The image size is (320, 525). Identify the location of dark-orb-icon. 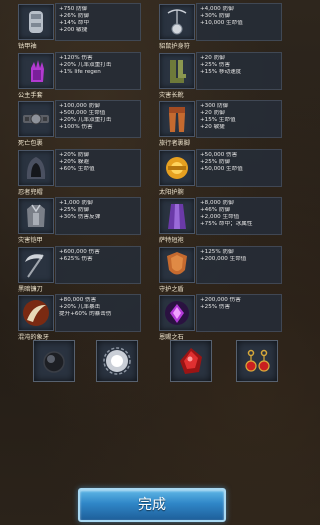
(54, 361).